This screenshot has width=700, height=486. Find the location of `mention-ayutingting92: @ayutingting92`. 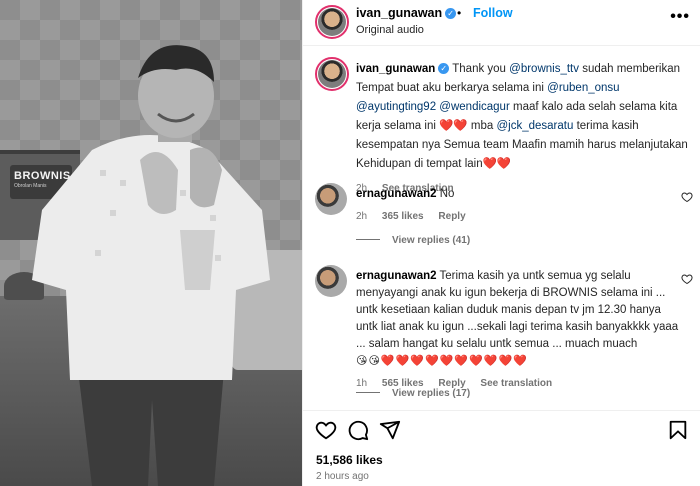

mention-ayutingting92: @ayutingting92 is located at coordinates (396, 107).